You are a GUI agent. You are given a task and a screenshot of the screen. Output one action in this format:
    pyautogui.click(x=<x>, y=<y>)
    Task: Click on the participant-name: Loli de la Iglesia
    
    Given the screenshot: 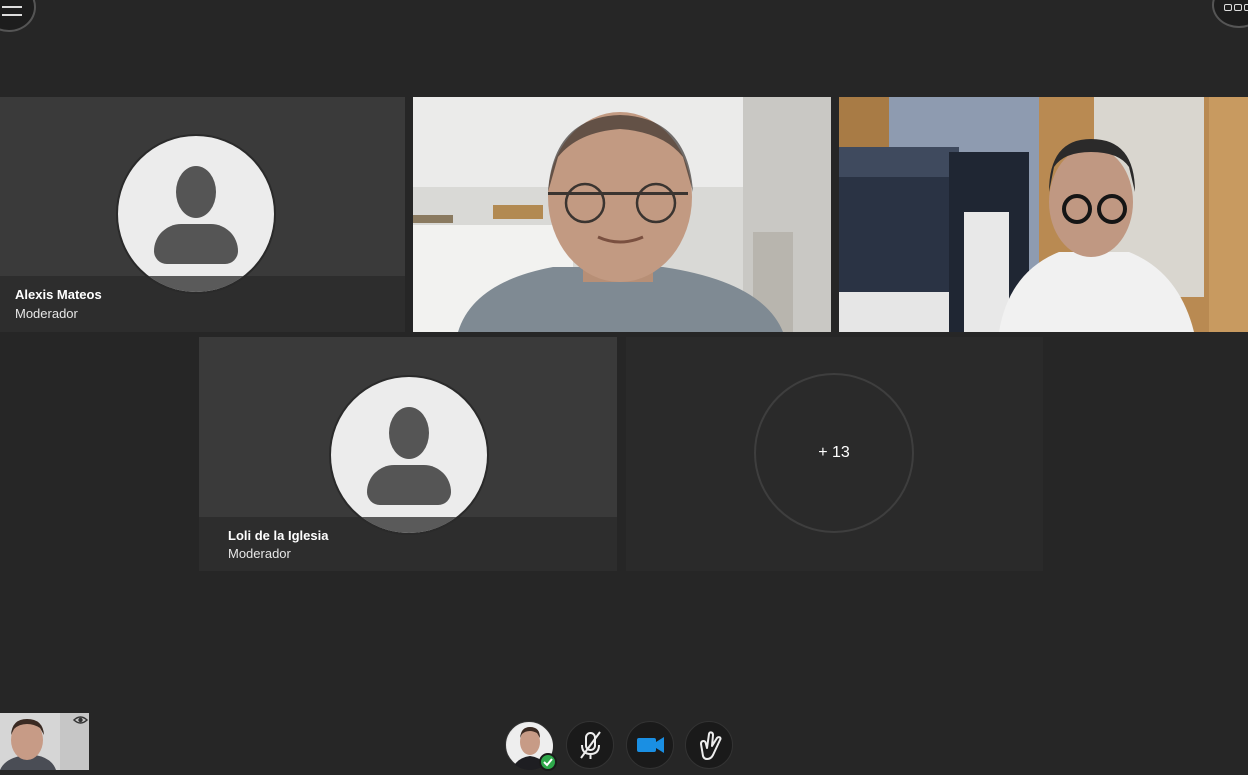 What is the action you would take?
    pyautogui.click(x=278, y=535)
    